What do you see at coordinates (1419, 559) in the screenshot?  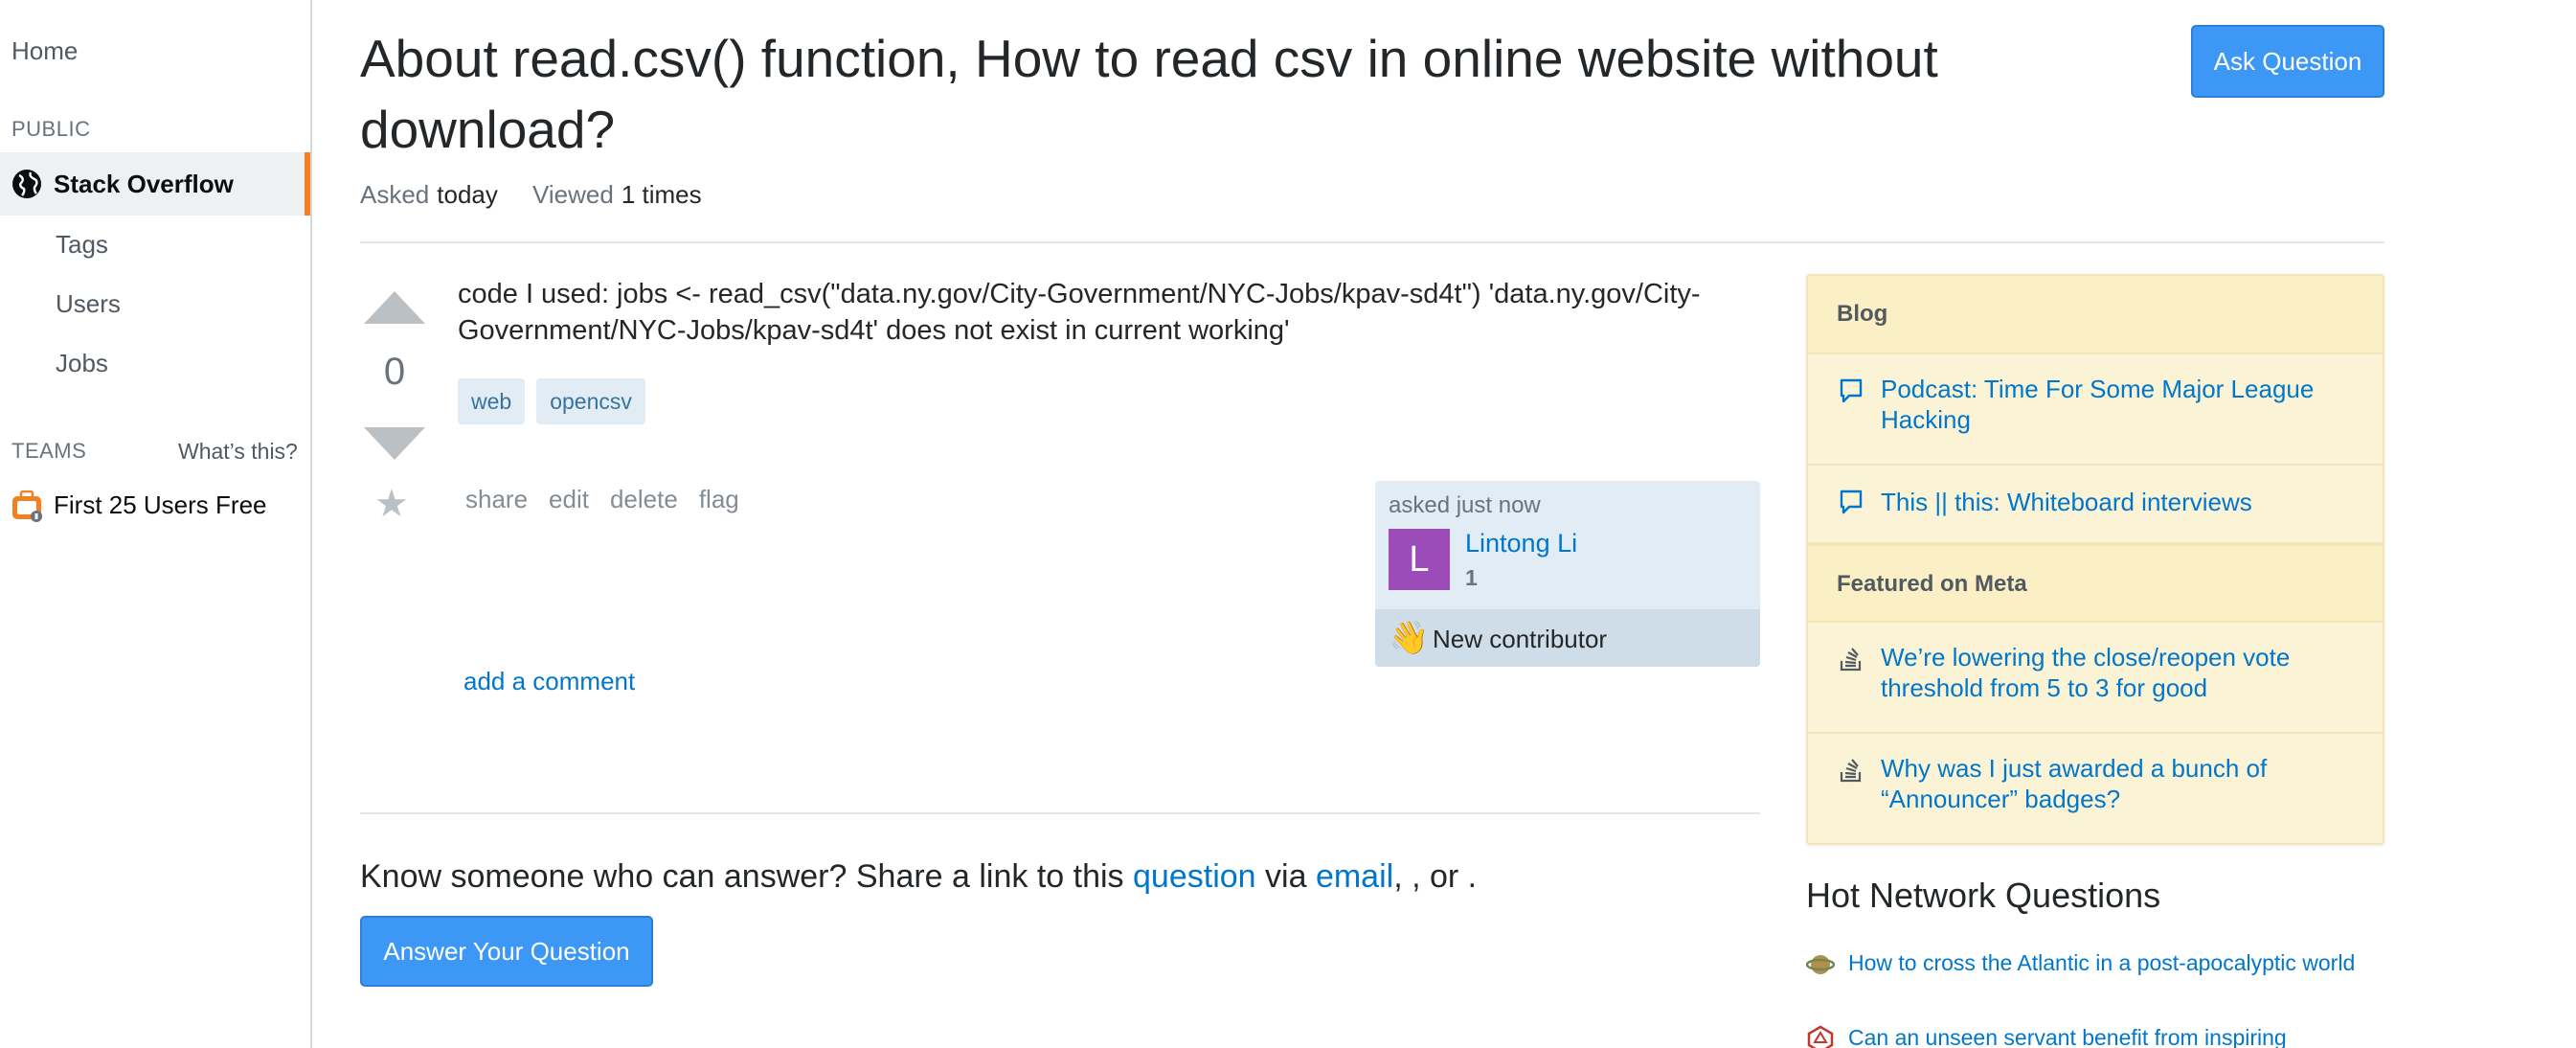 I see `avatar: L` at bounding box center [1419, 559].